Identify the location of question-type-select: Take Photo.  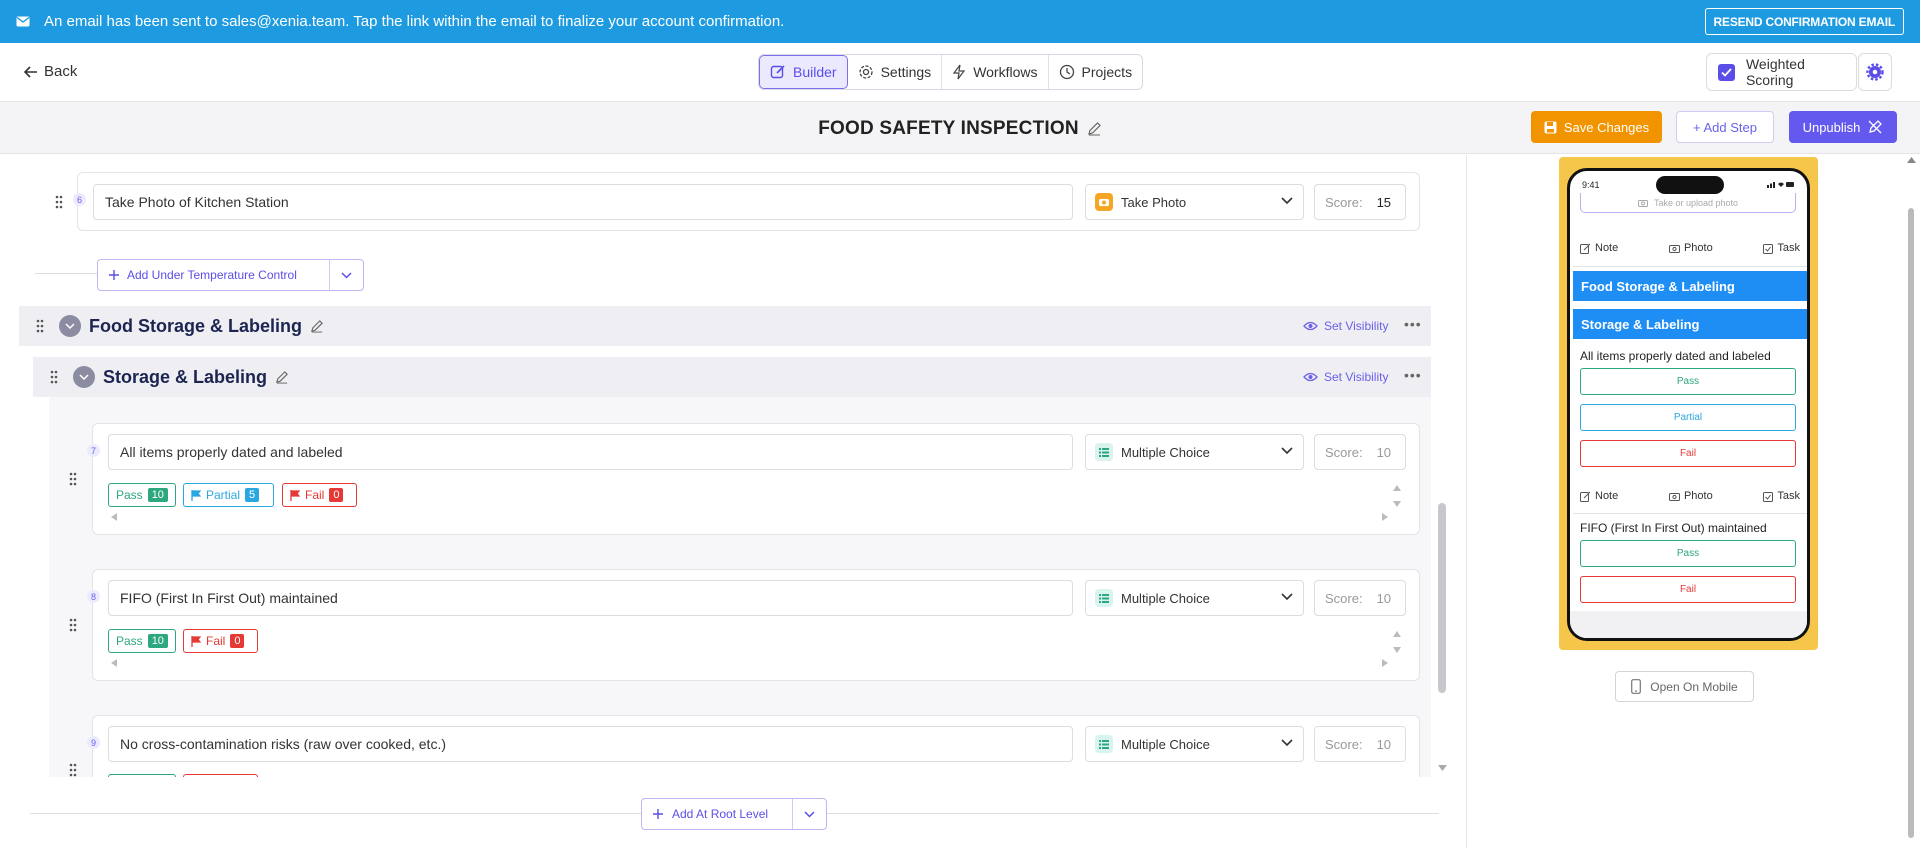
(1194, 202).